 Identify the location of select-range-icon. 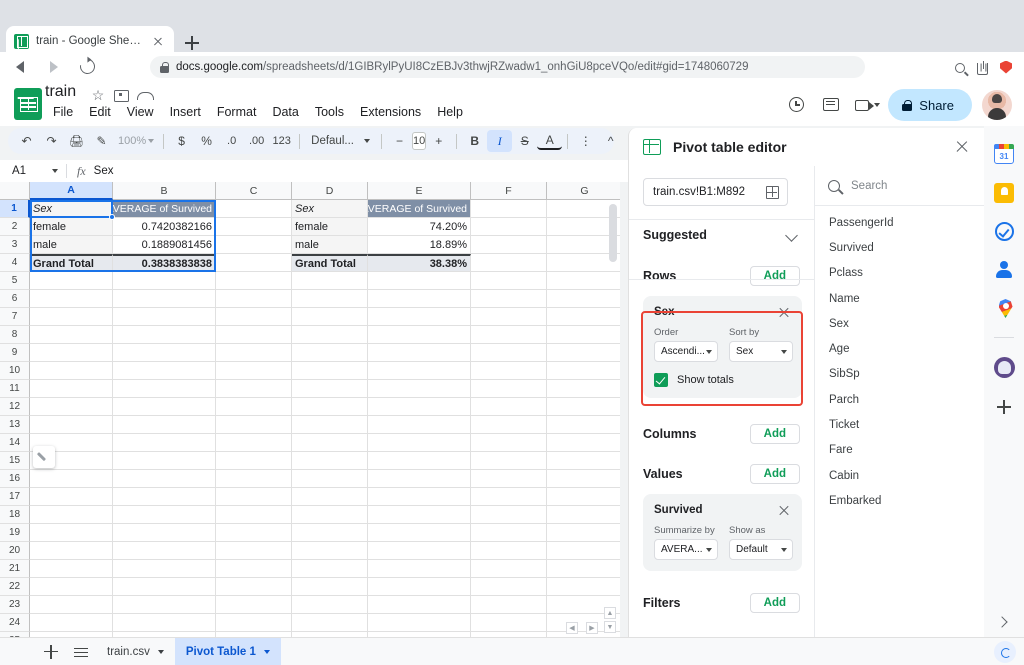
(772, 192).